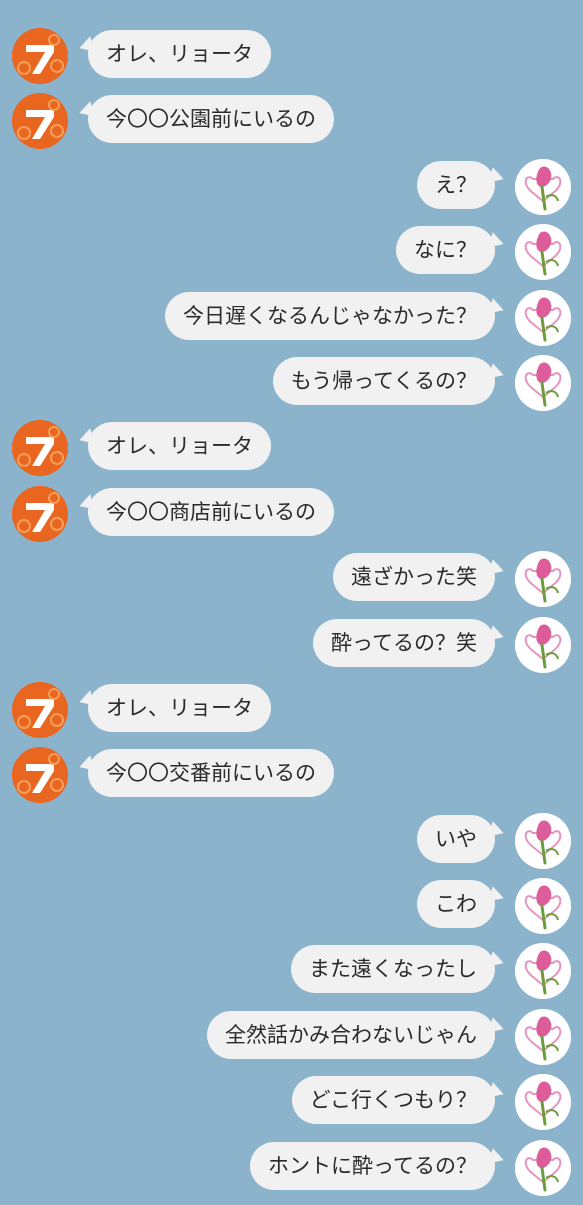 Image resolution: width=583 pixels, height=1205 pixels. I want to click on message-row-outgoing: 遠ざかった笑, so click(291, 583).